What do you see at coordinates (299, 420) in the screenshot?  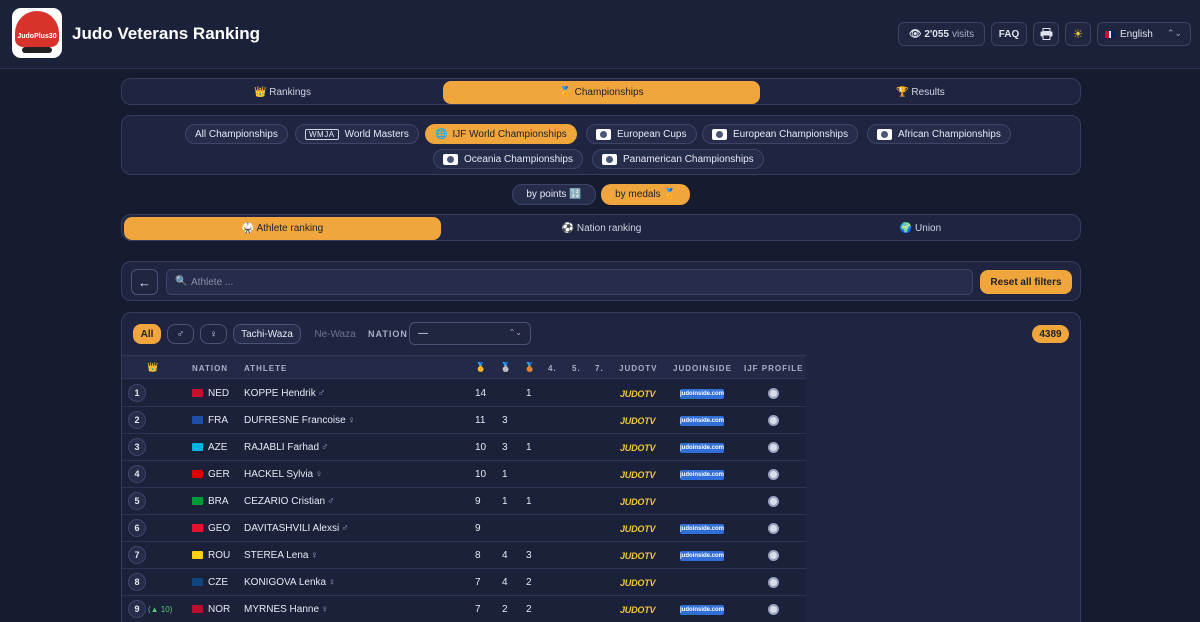 I see `athlete-cell: DUFRESNE Francoise ♀` at bounding box center [299, 420].